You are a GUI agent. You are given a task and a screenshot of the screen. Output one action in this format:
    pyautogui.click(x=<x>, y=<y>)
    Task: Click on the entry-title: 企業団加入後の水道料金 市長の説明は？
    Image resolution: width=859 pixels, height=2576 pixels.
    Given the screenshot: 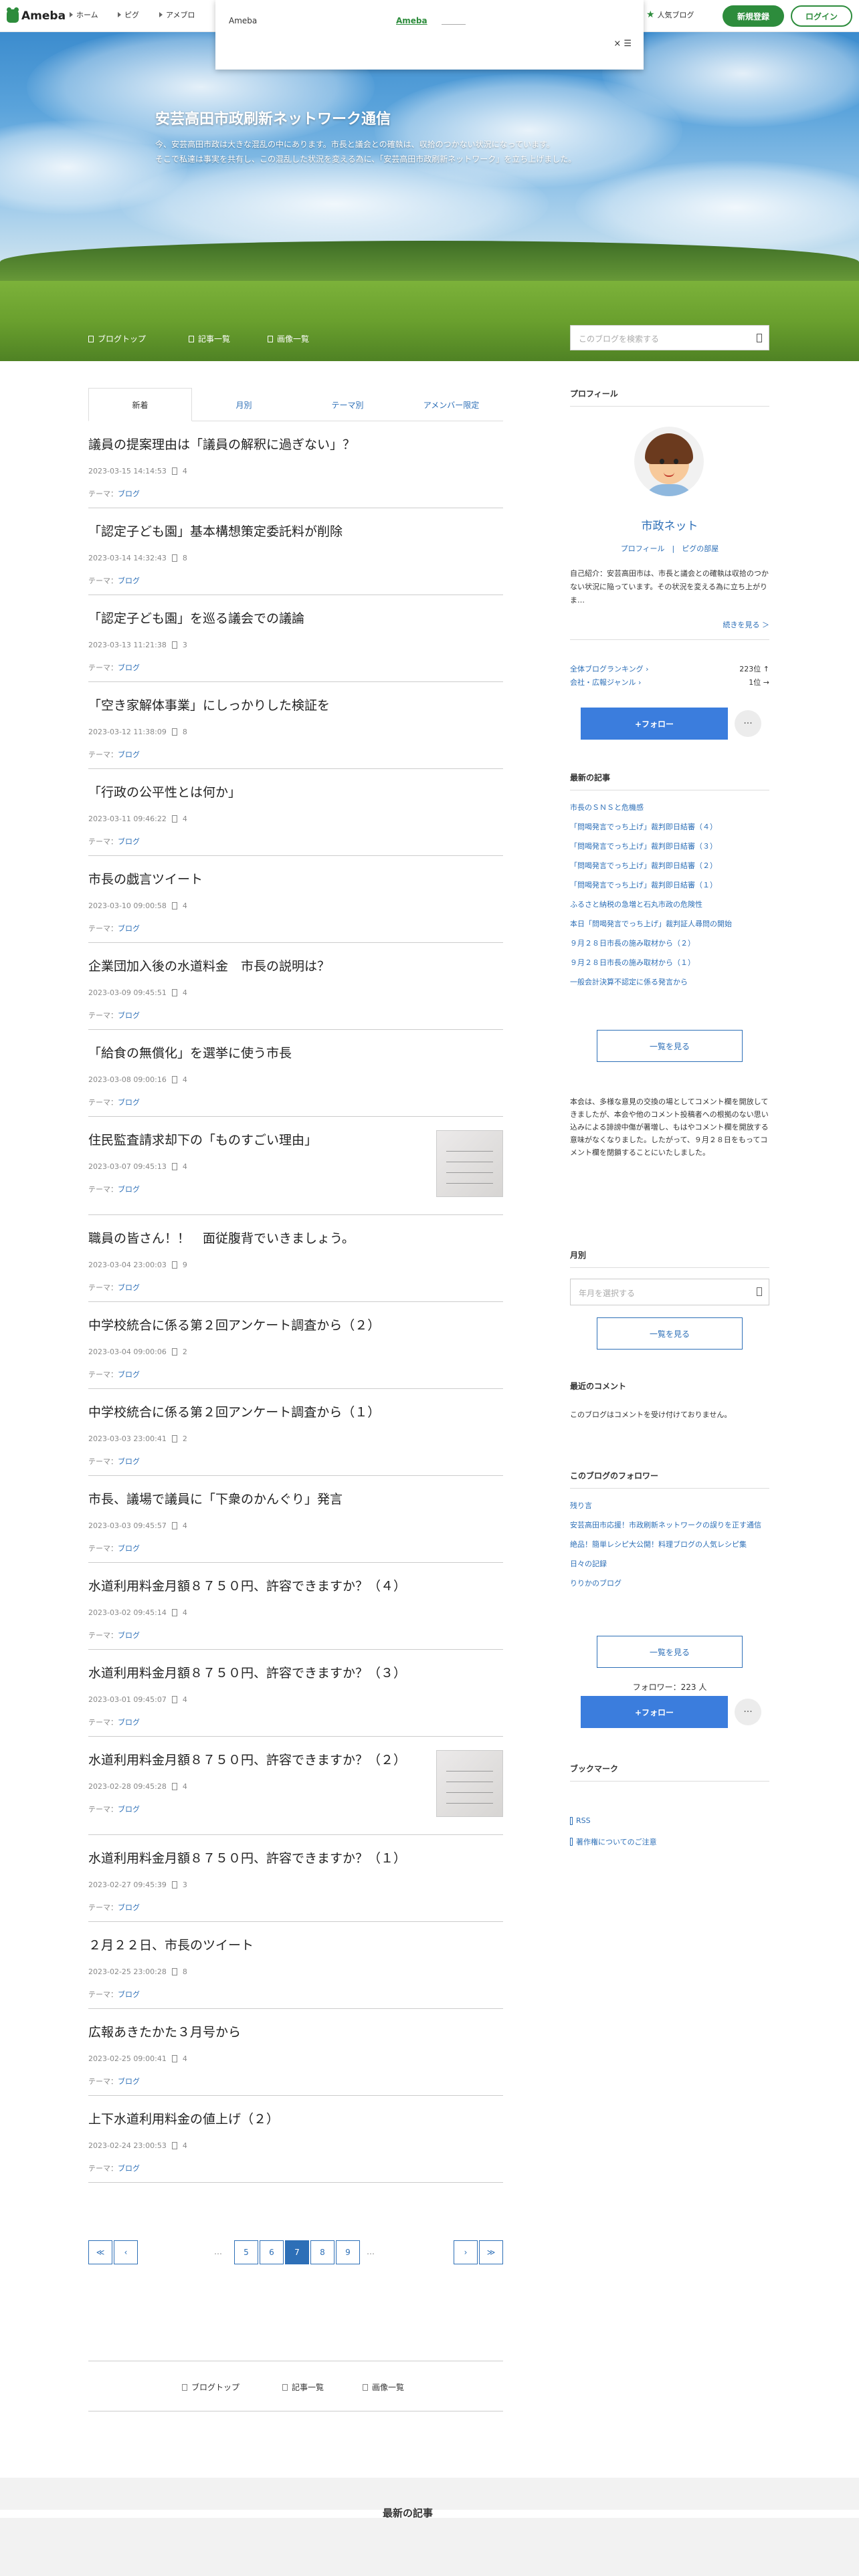 What is the action you would take?
    pyautogui.click(x=209, y=965)
    